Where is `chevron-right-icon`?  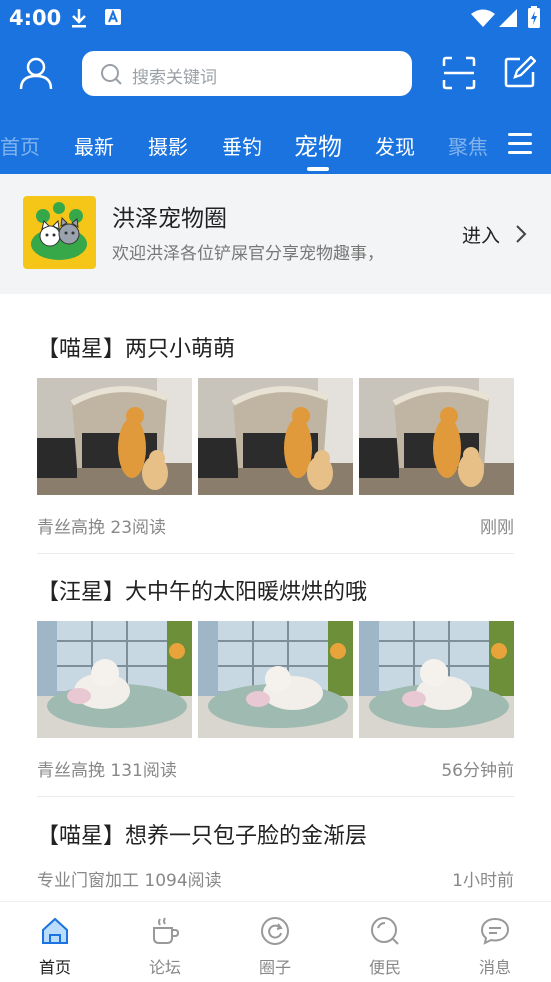 chevron-right-icon is located at coordinates (521, 236).